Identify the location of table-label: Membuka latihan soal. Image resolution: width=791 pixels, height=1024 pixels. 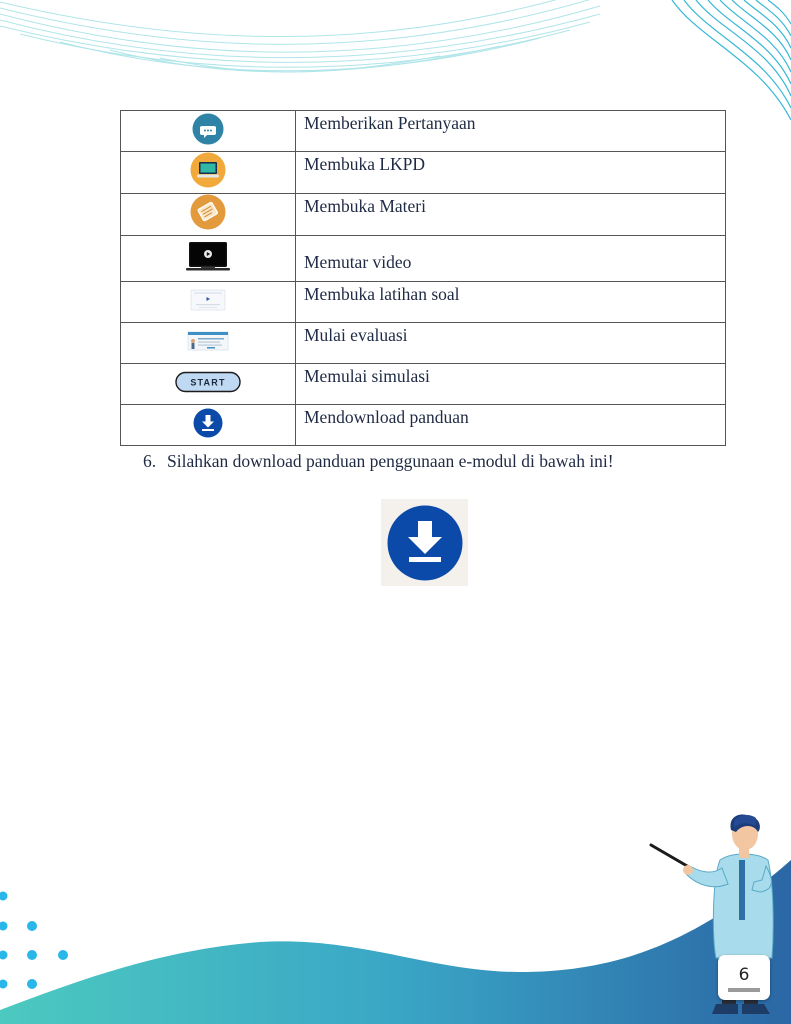
(510, 302).